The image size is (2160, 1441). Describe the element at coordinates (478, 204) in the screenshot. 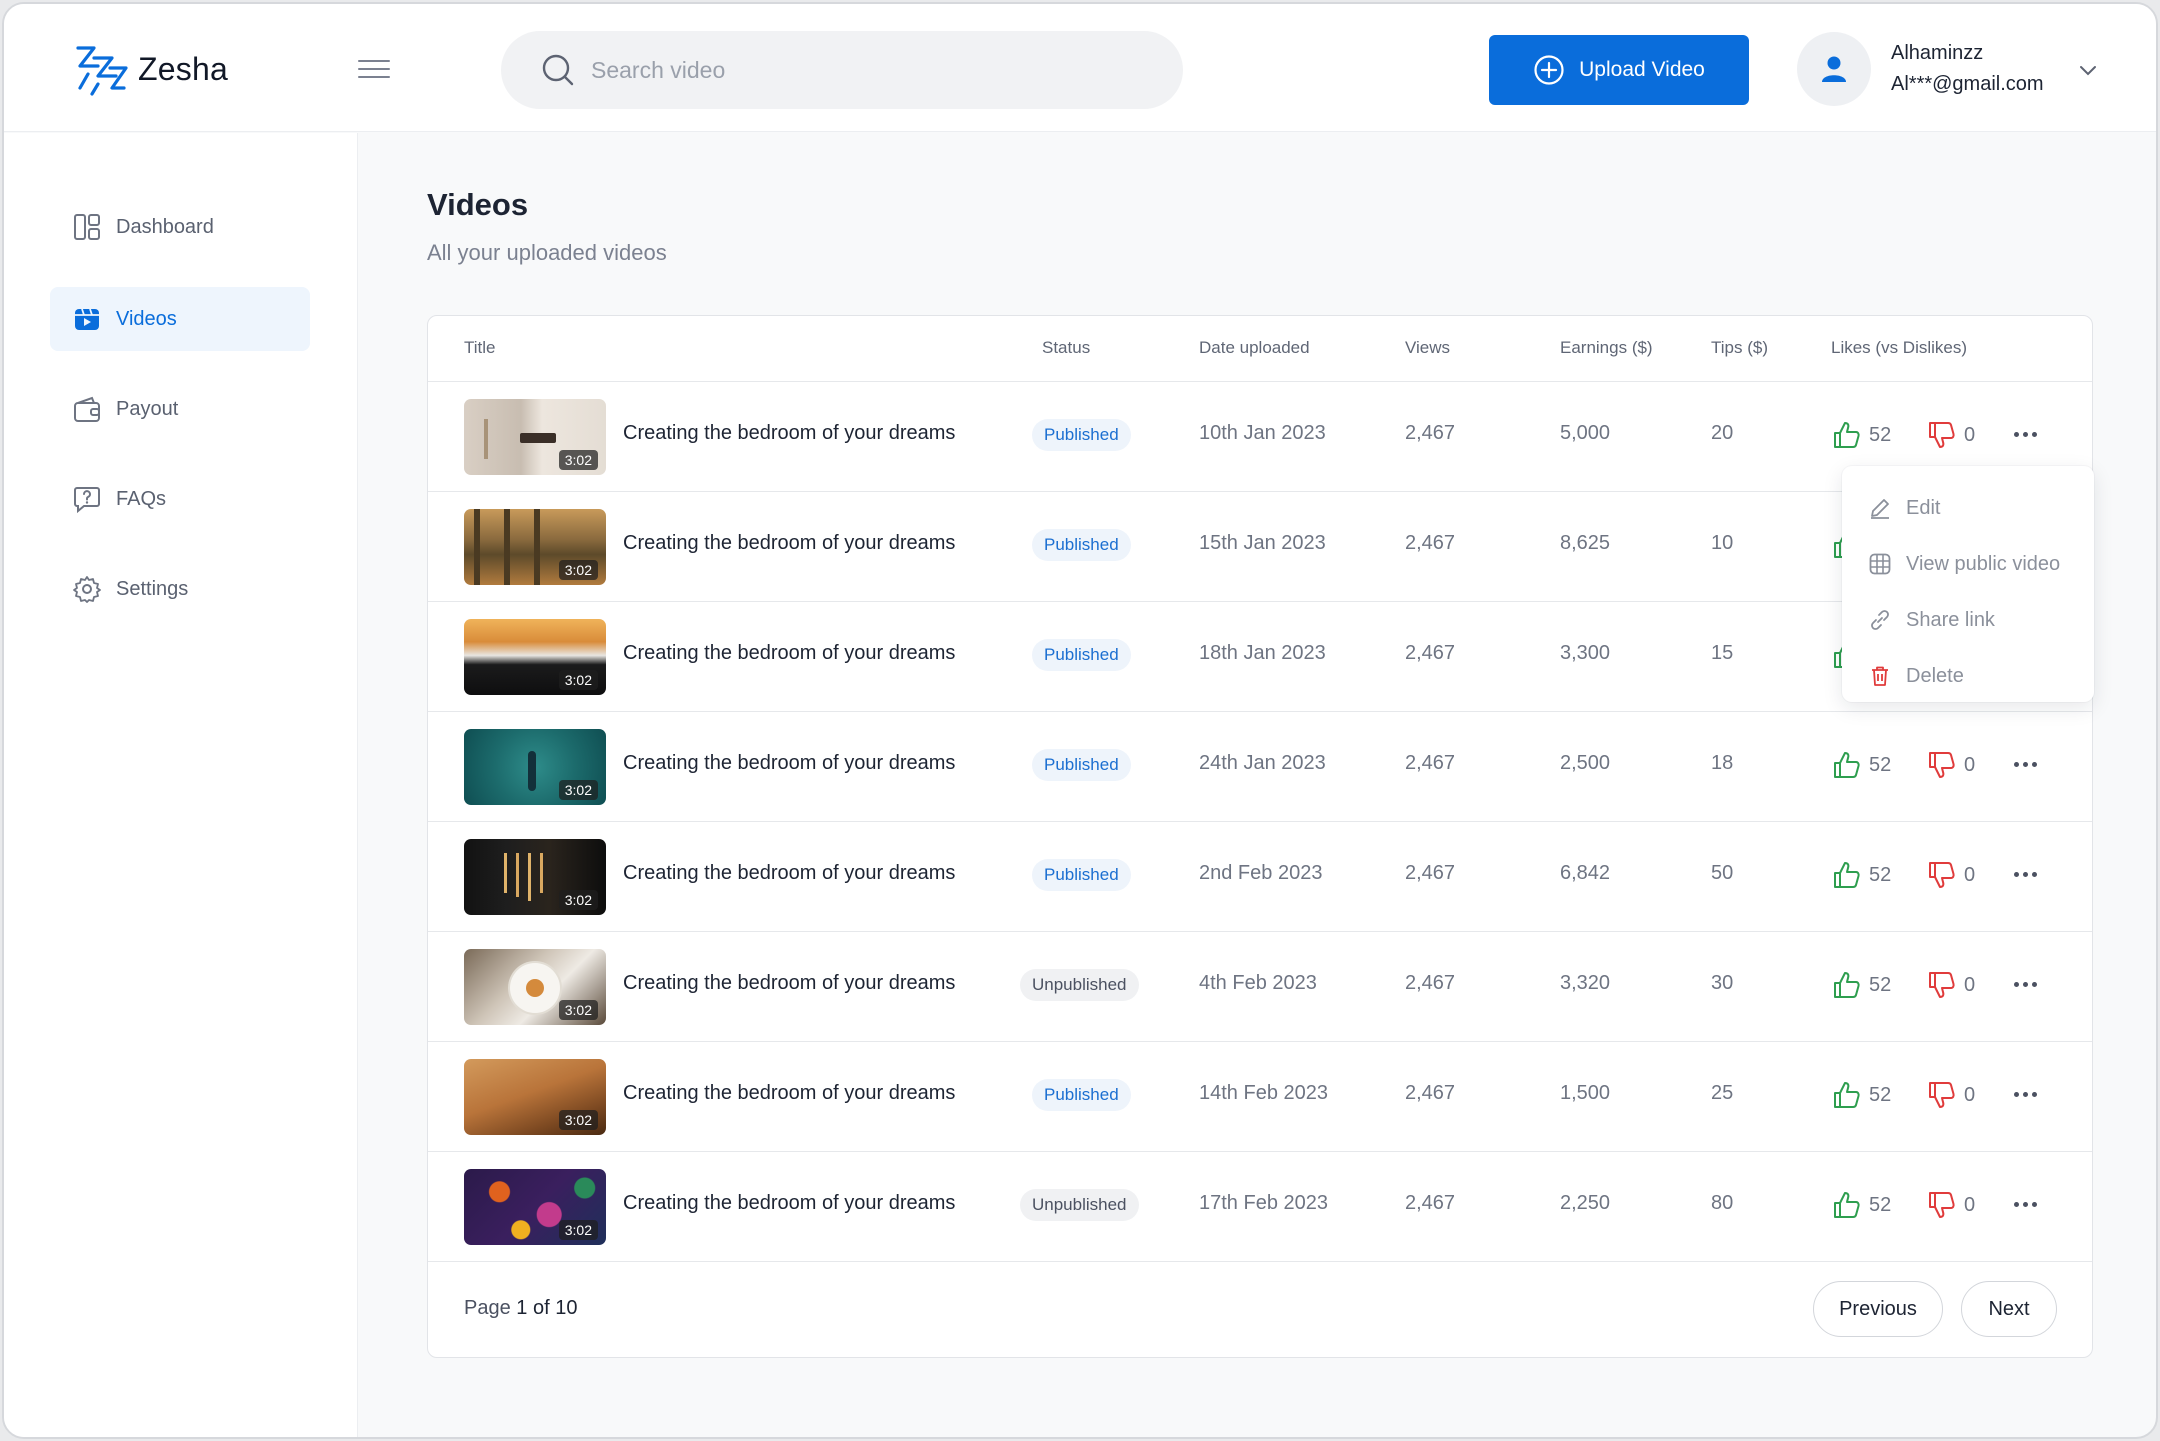

I see `page-title: Videos` at that location.